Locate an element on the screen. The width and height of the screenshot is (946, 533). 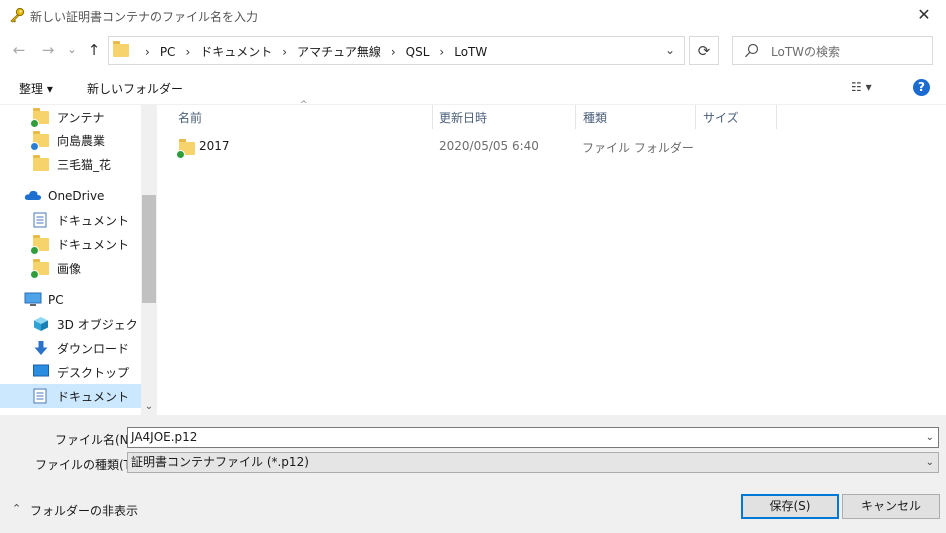
file-row: 2017 2020/05/05 6:40 ファイル フォルダー is located at coordinates (440, 147).